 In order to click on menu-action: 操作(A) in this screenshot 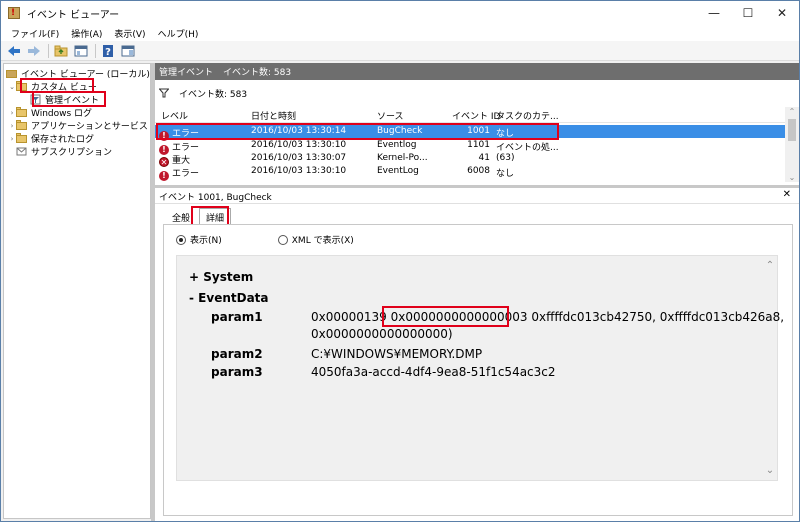, I will do `click(86, 33)`.